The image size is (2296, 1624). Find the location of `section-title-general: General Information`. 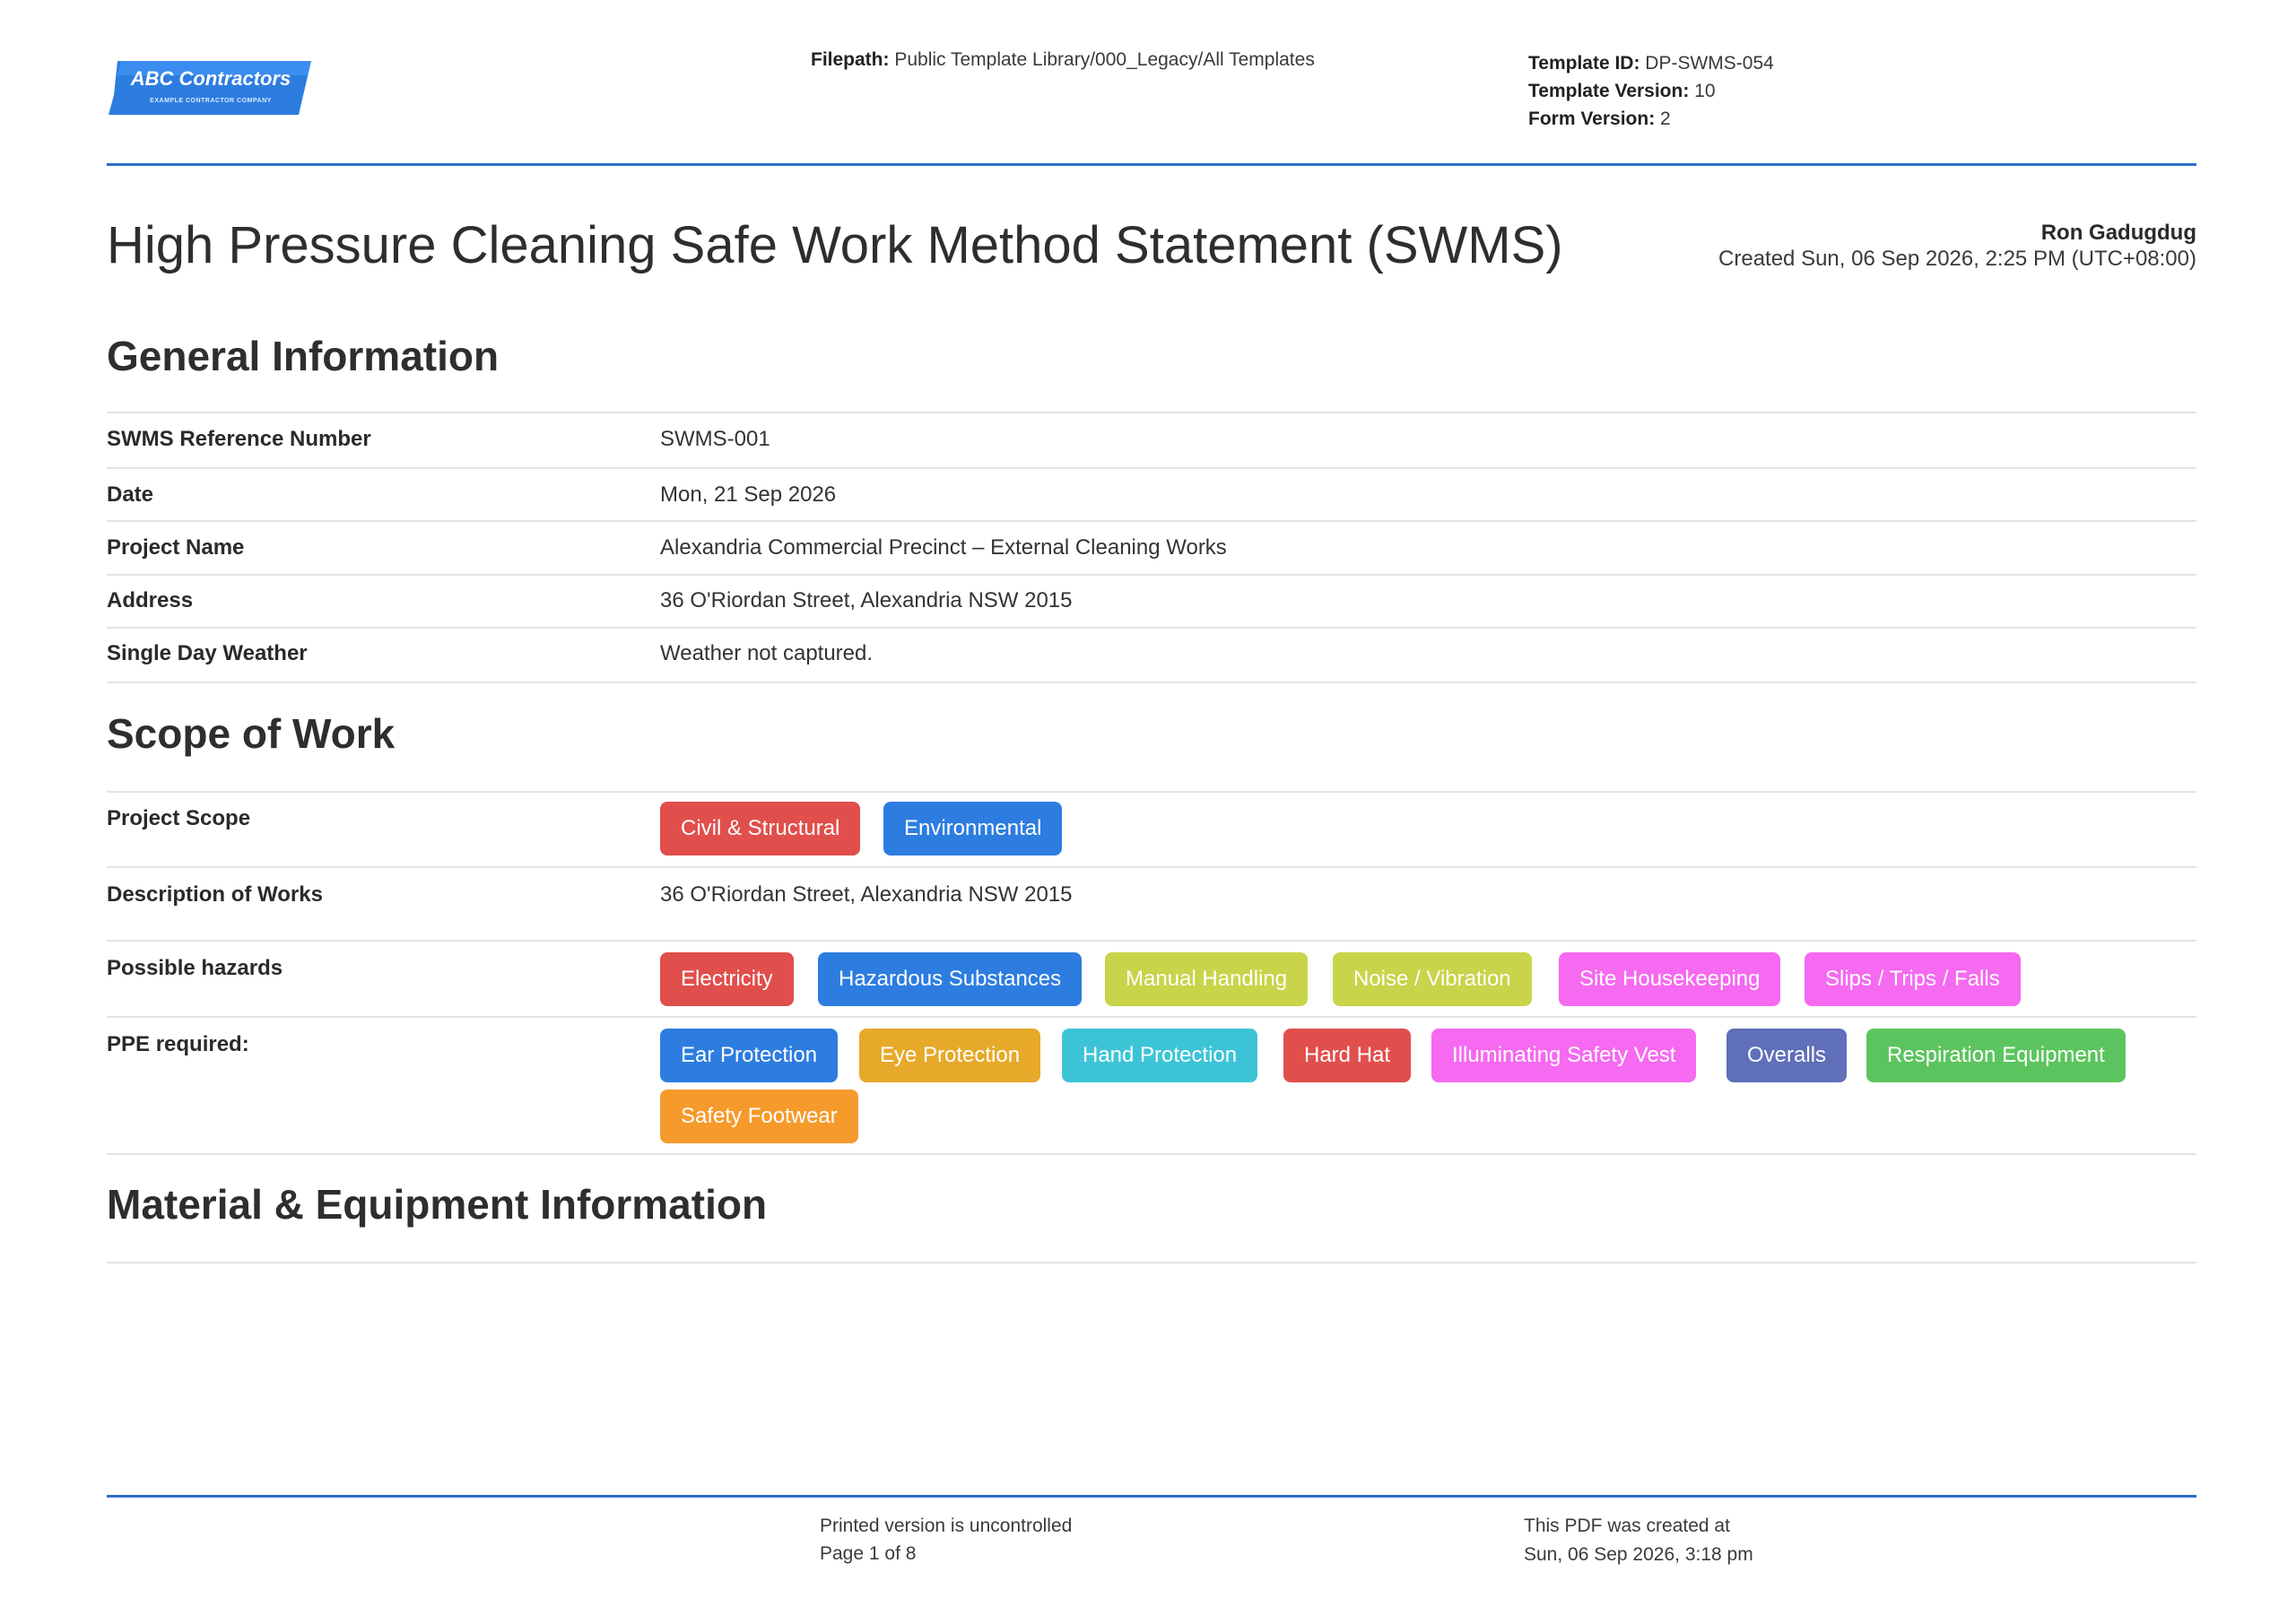

section-title-general: General Information is located at coordinates (303, 356).